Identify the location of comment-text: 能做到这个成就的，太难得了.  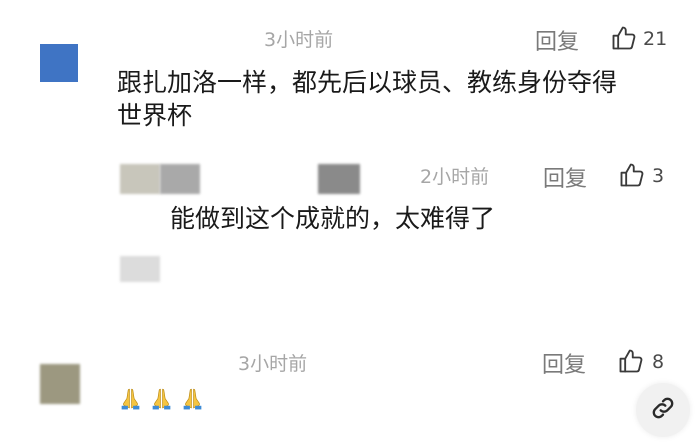
(333, 218).